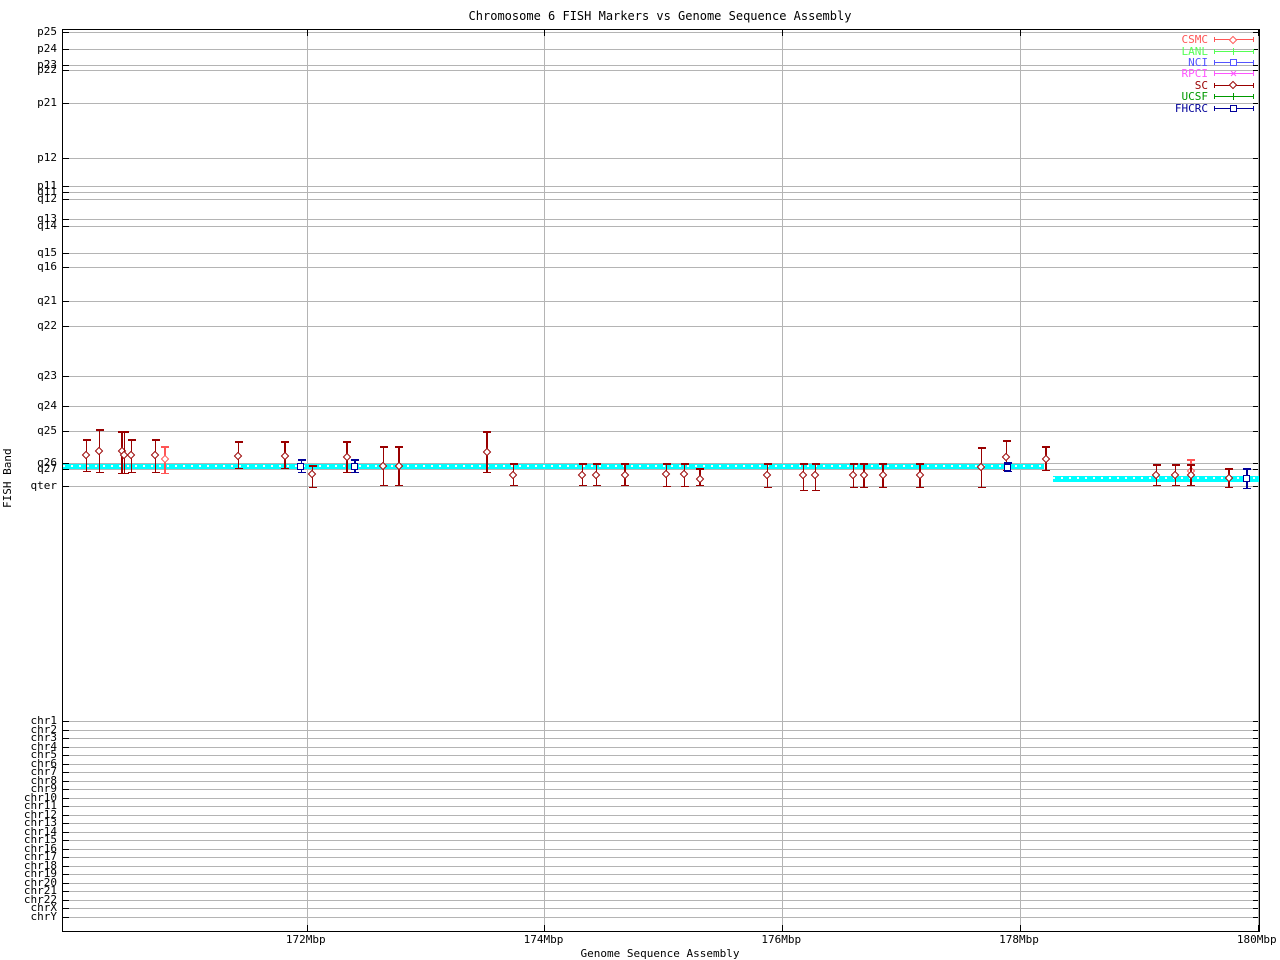  I want to click on y-tick-label: q25, so click(47, 430).